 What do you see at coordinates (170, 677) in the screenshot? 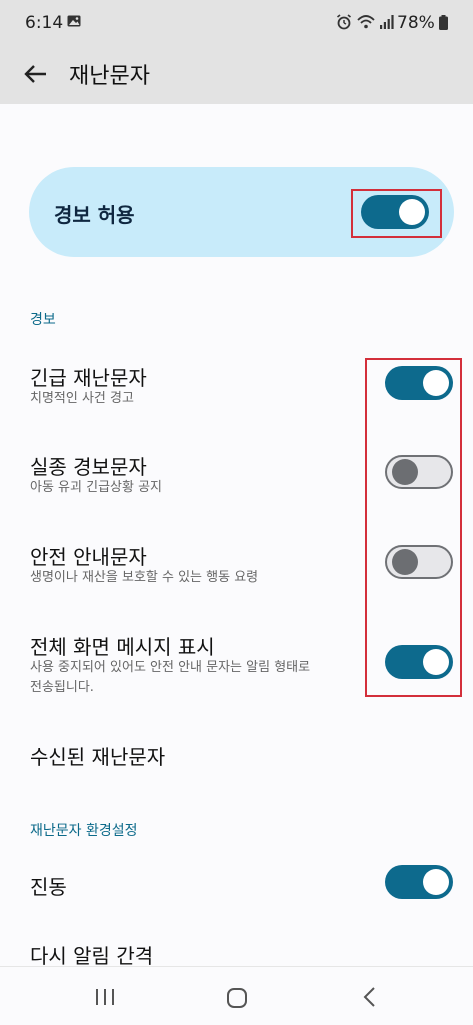
I see `list-item-subtitle: 사용 중지되어 있어도 안전 안내 문자는 알림 형태로 전송됩니다.` at bounding box center [170, 677].